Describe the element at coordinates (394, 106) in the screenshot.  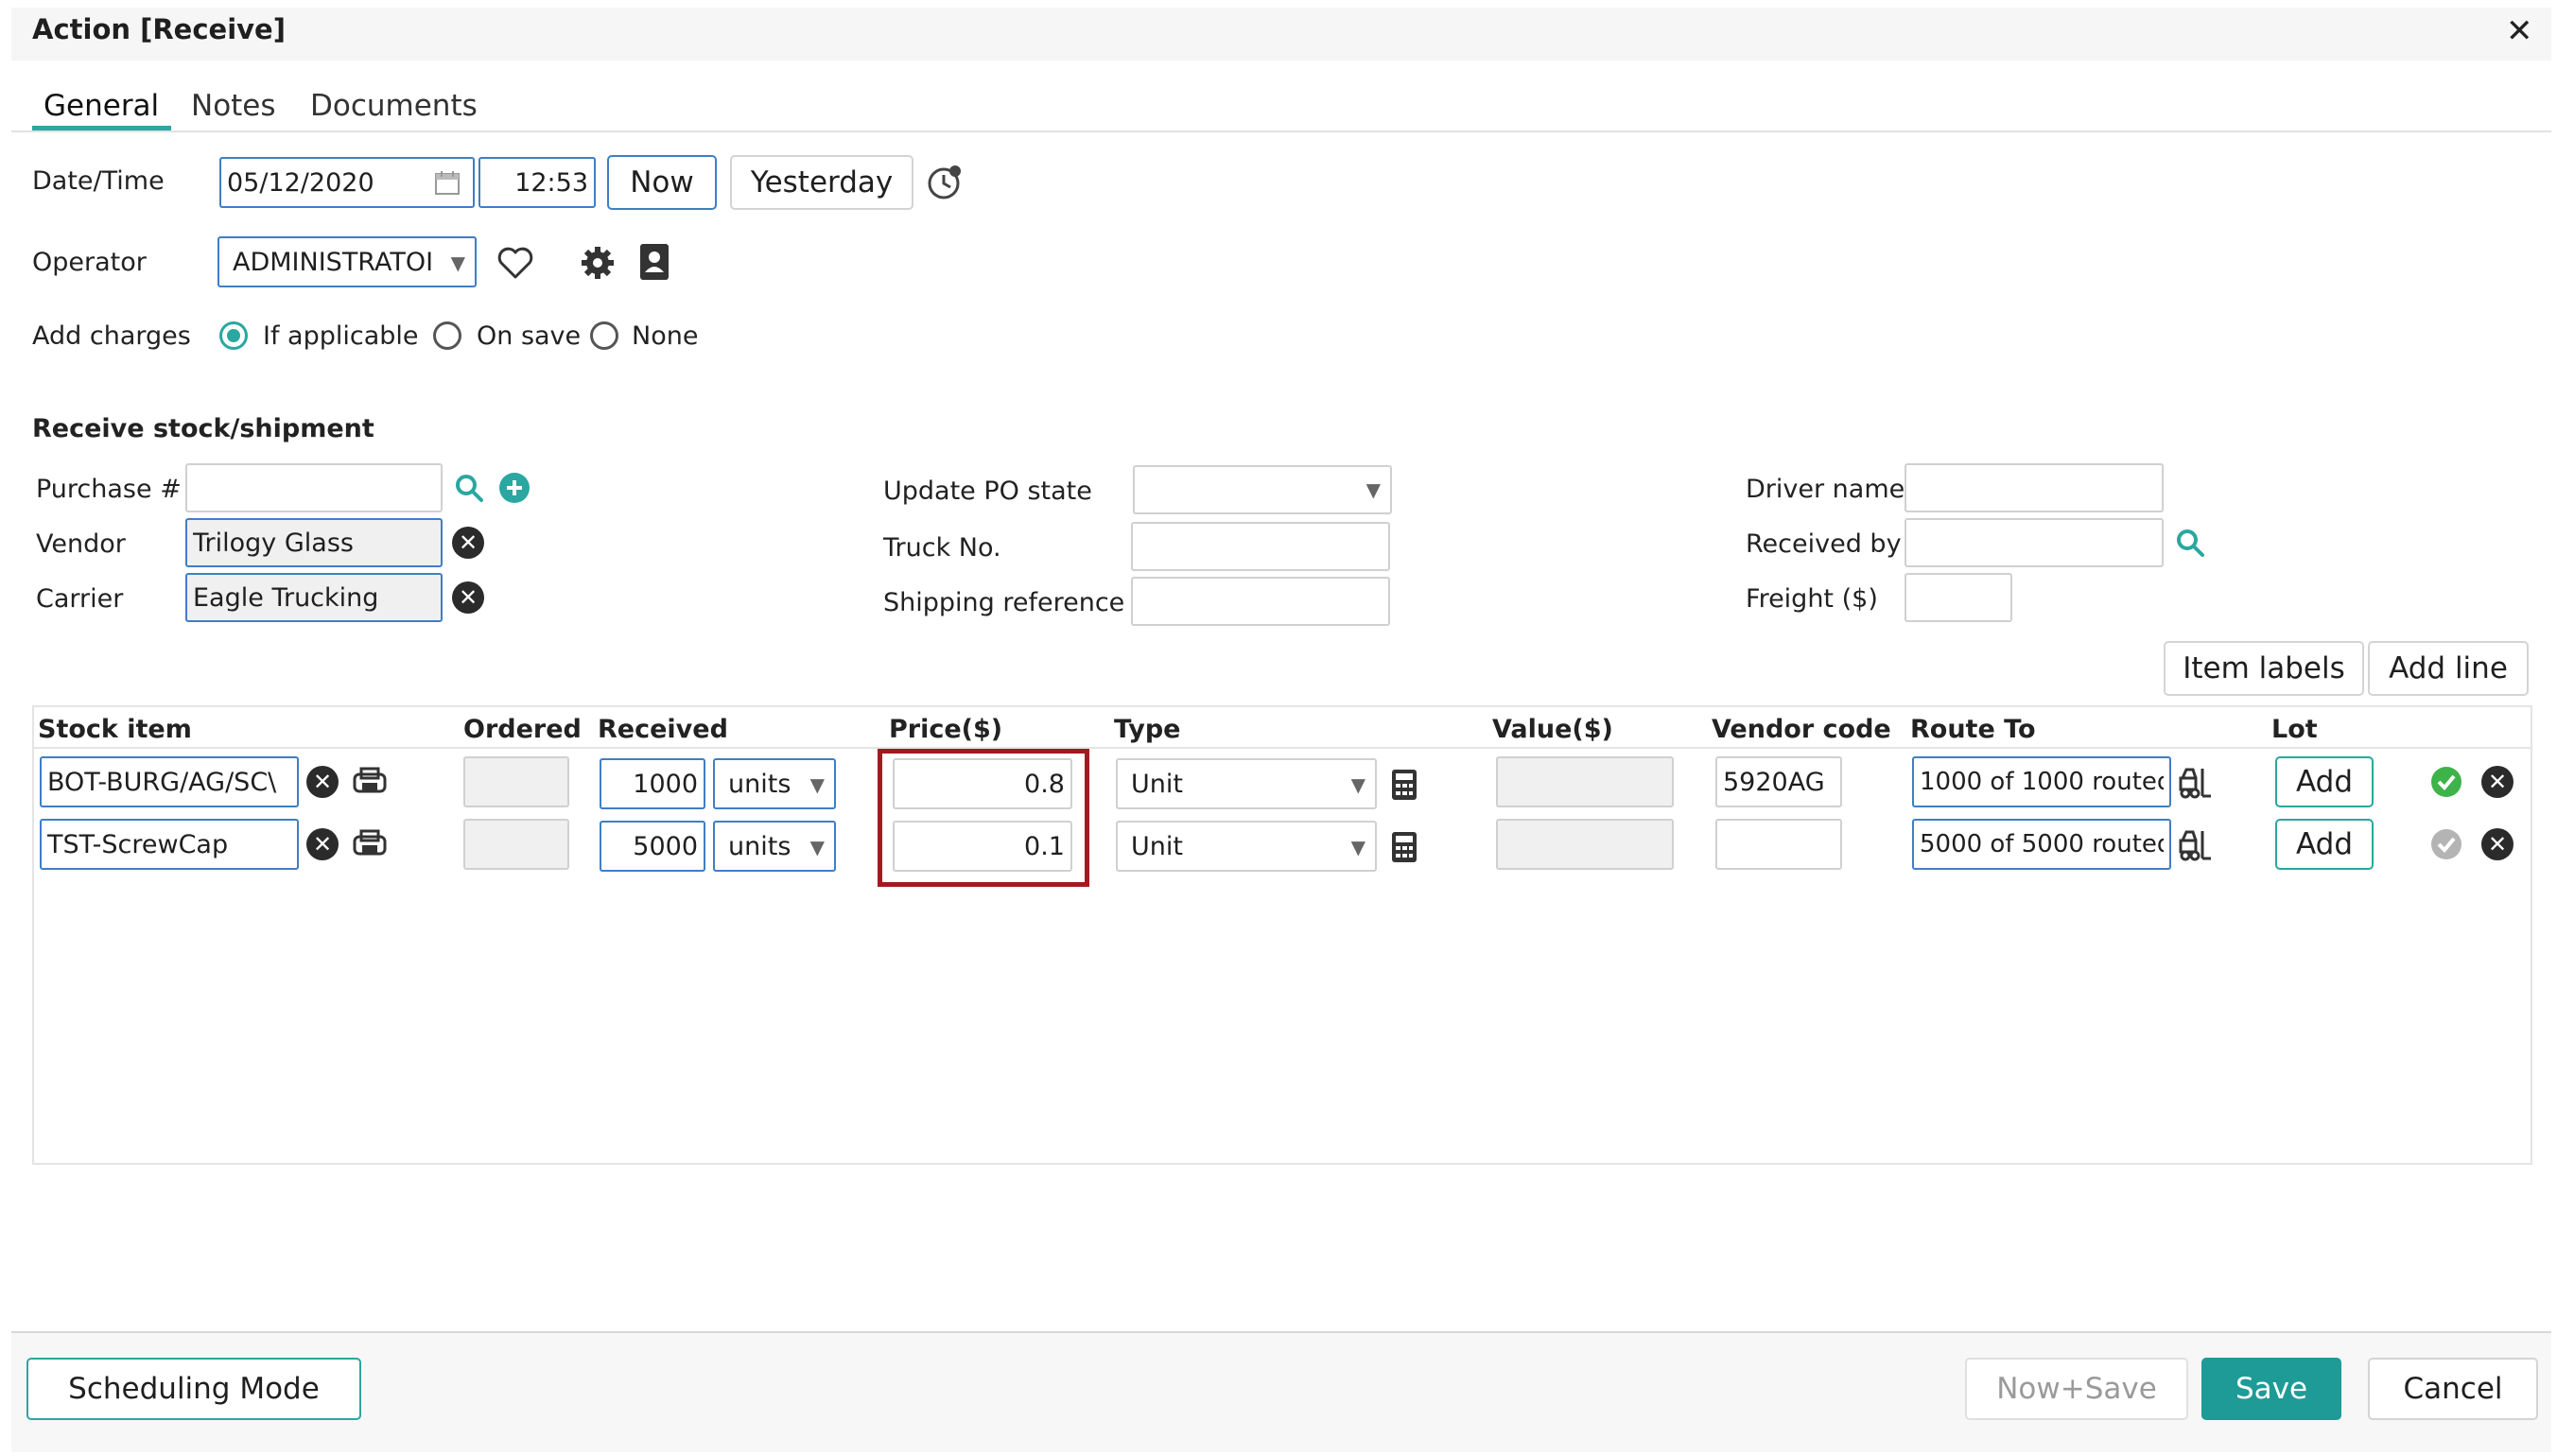
I see `tab-documents: Documents` at that location.